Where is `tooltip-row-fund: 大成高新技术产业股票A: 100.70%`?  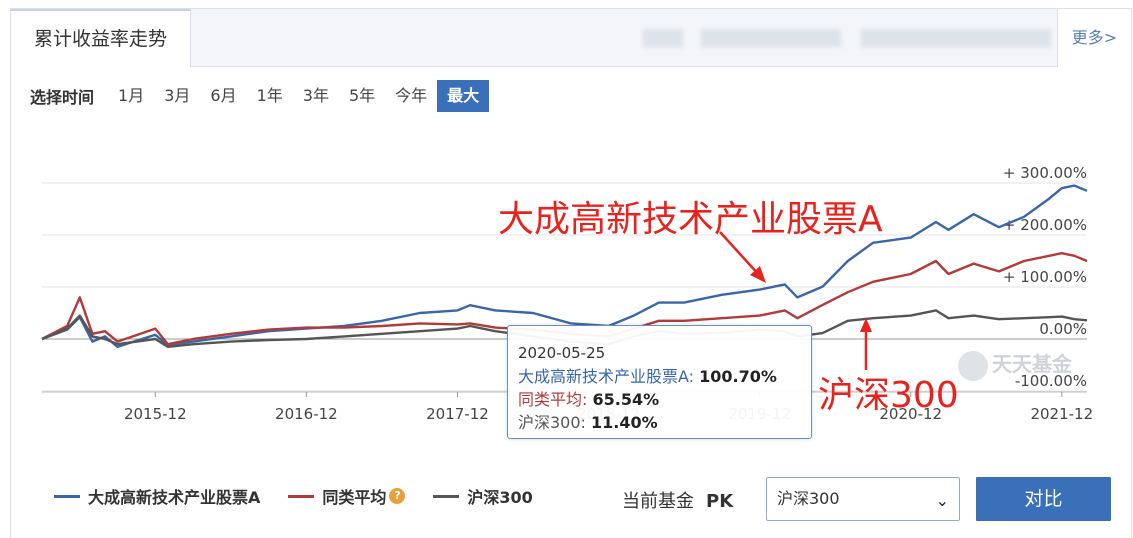 tooltip-row-fund: 大成高新技术产业股票A: 100.70% is located at coordinates (647, 376).